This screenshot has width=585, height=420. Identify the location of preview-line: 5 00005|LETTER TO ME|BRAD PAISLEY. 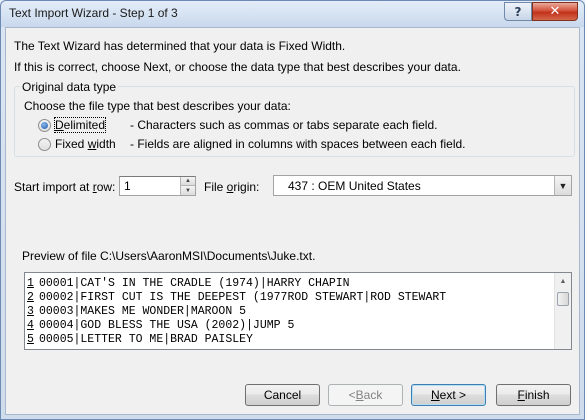
(140, 339).